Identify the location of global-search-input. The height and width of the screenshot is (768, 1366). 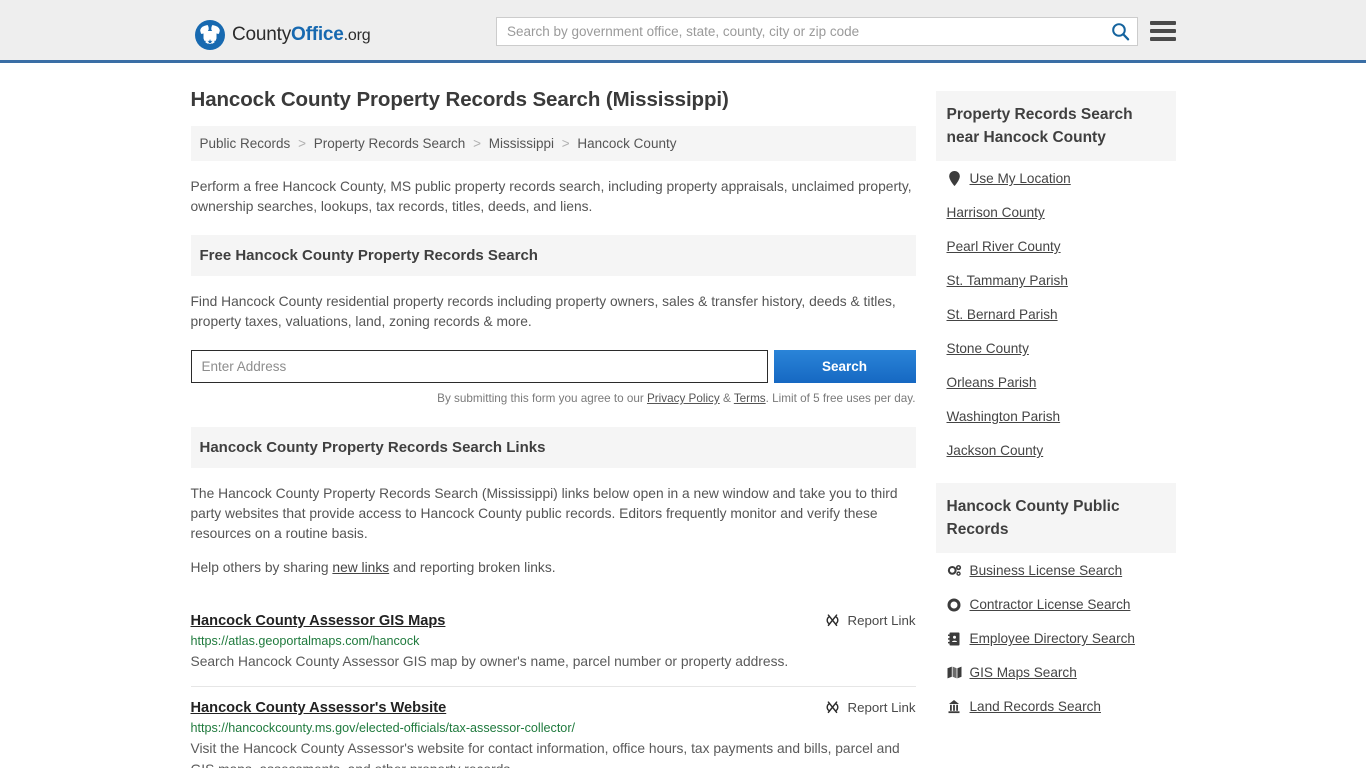
(800, 31).